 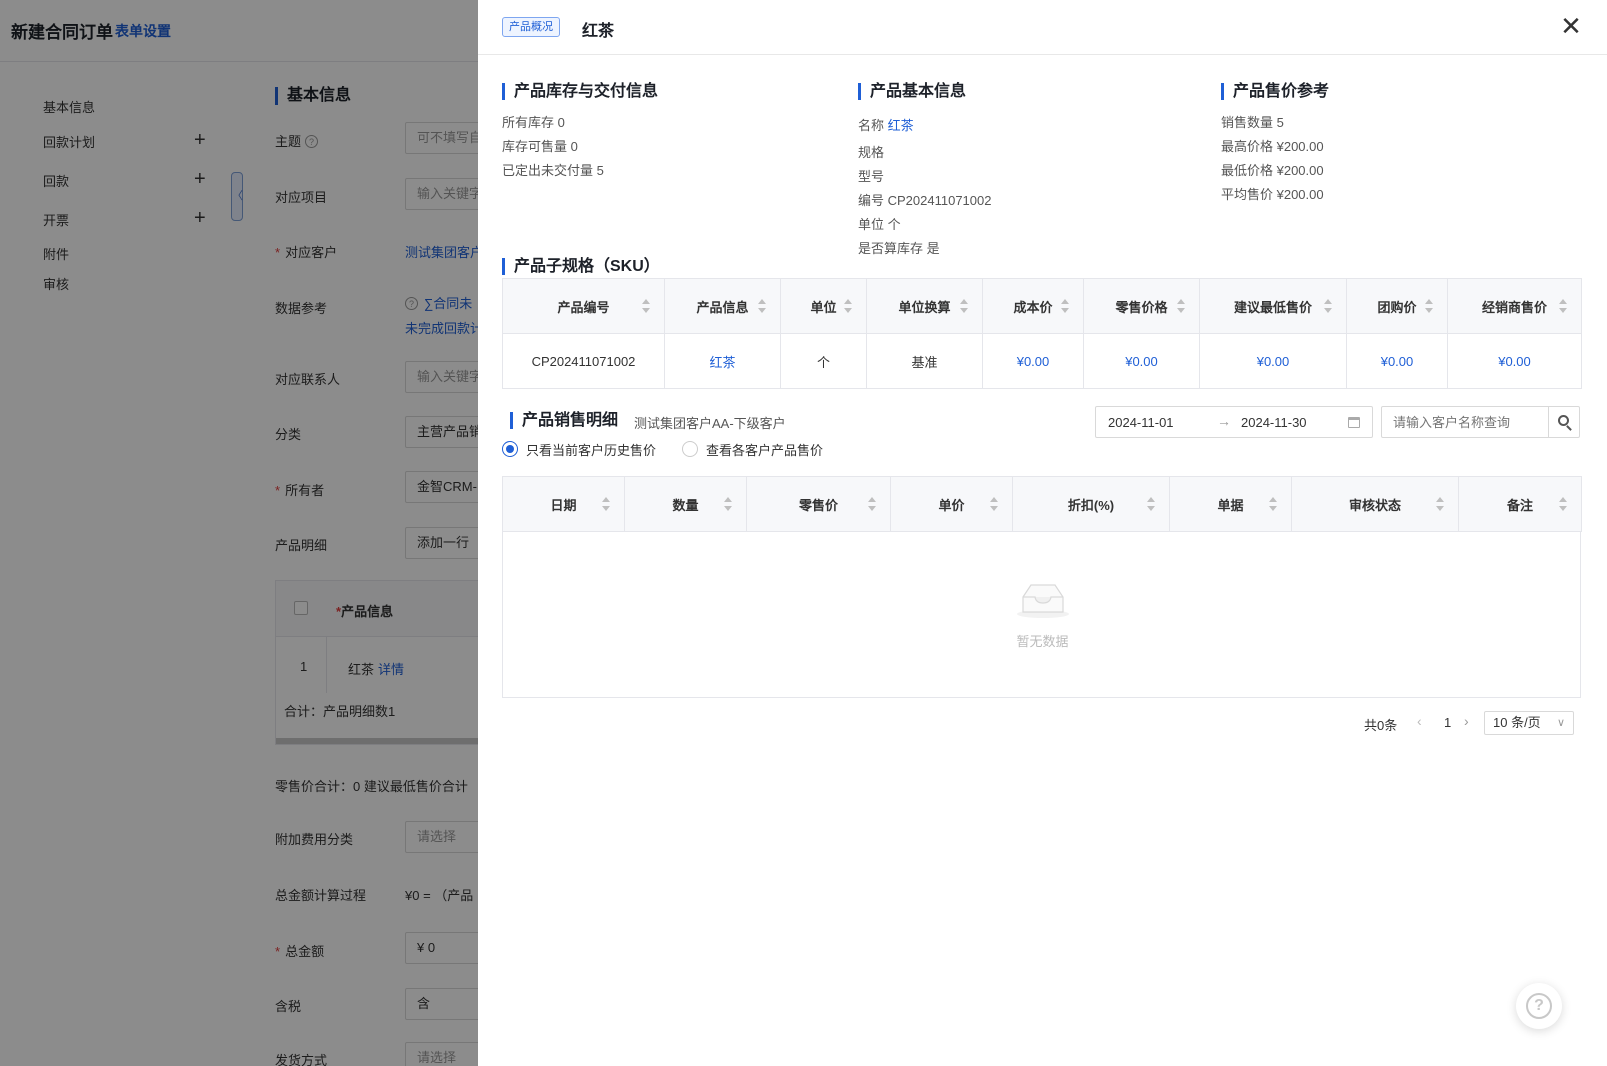 I want to click on end-date: 2024-11-30, so click(x=1274, y=422).